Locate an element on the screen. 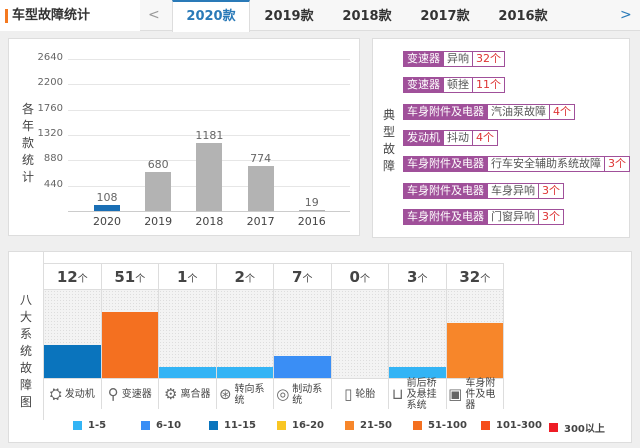  bar-value: 774 is located at coordinates (261, 159).